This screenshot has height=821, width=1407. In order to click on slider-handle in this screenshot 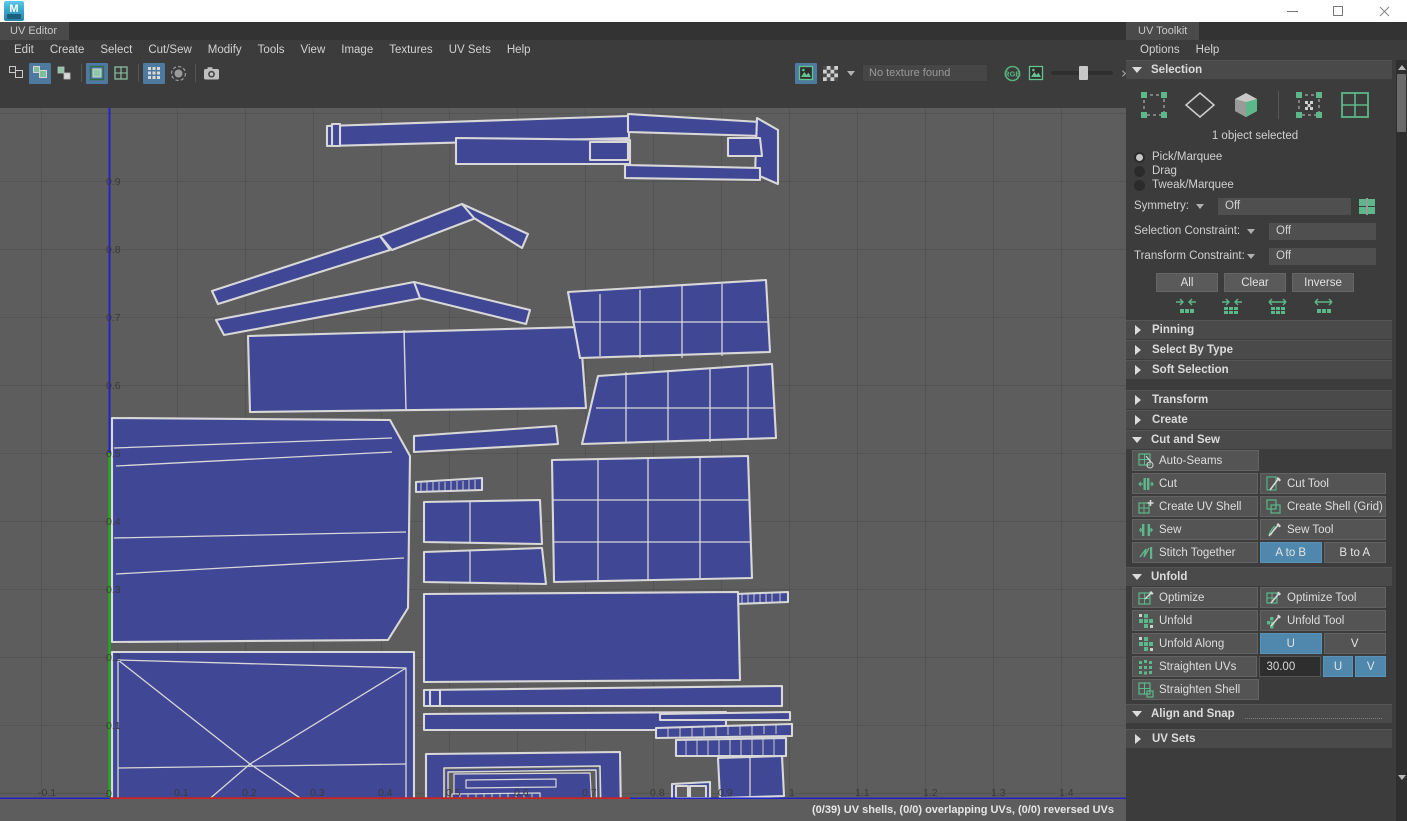, I will do `click(1083, 73)`.